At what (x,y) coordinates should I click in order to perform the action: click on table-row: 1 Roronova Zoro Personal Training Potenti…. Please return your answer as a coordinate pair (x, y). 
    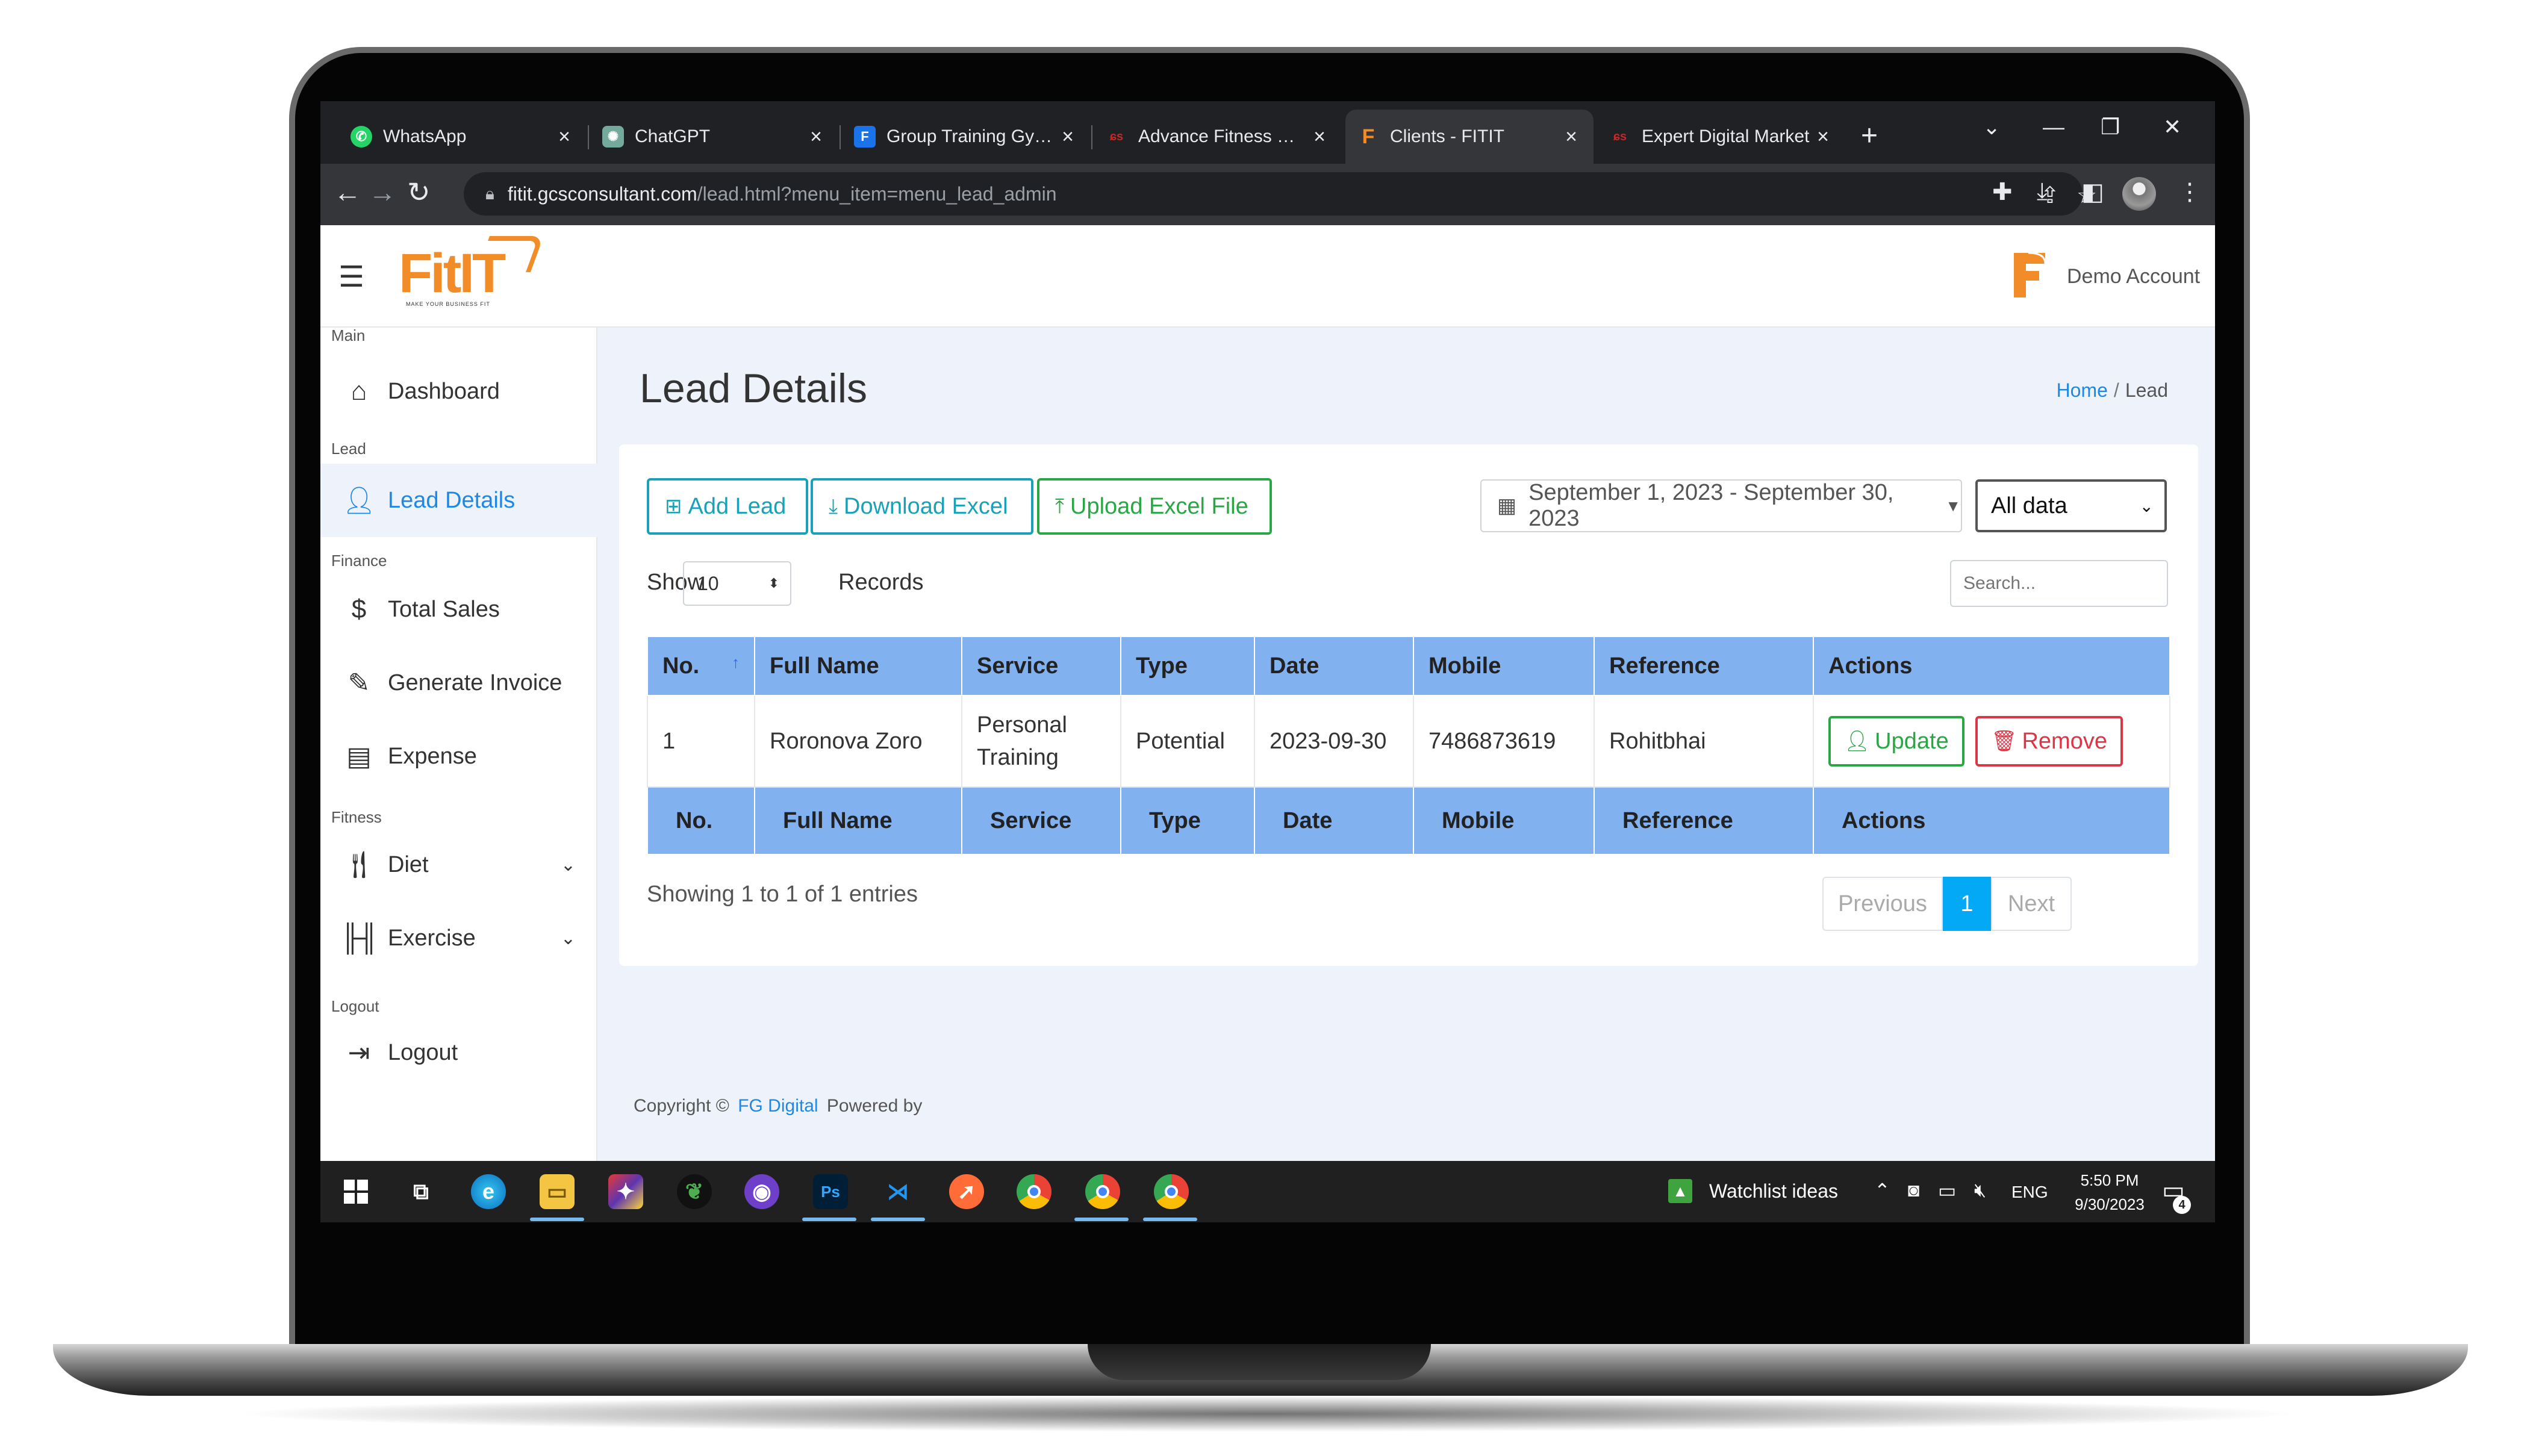
    Looking at the image, I should click on (1408, 741).